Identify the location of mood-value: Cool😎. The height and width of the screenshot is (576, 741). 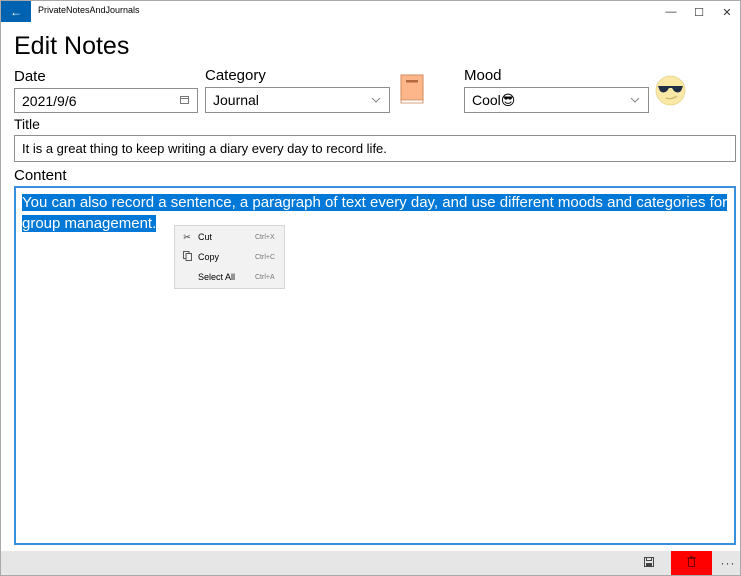
(494, 99).